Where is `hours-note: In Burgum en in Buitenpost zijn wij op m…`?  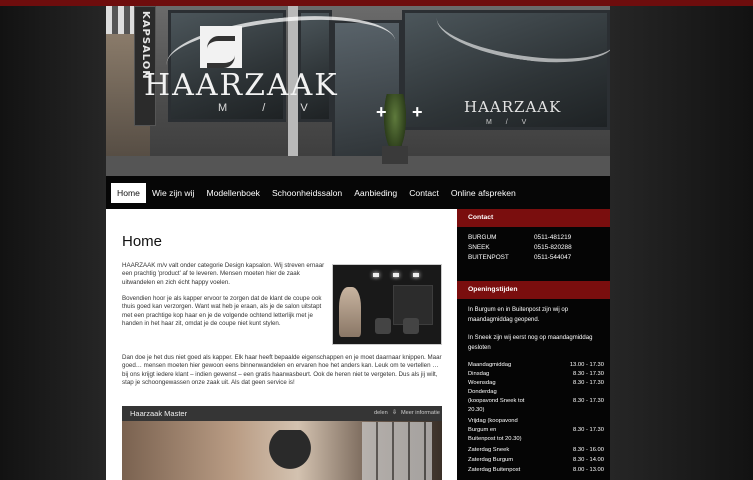
hours-note: In Burgum en in Buitenpost zijn wij op m… is located at coordinates (518, 315).